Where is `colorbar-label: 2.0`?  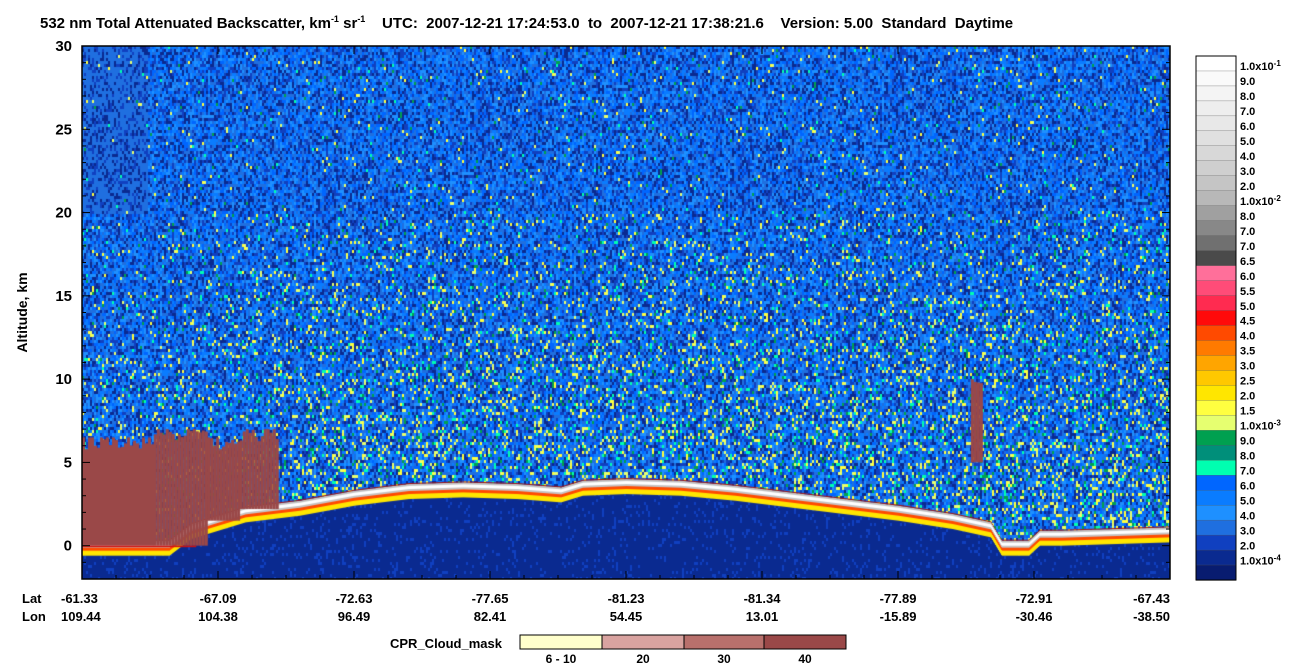
colorbar-label: 2.0 is located at coordinates (1247, 546).